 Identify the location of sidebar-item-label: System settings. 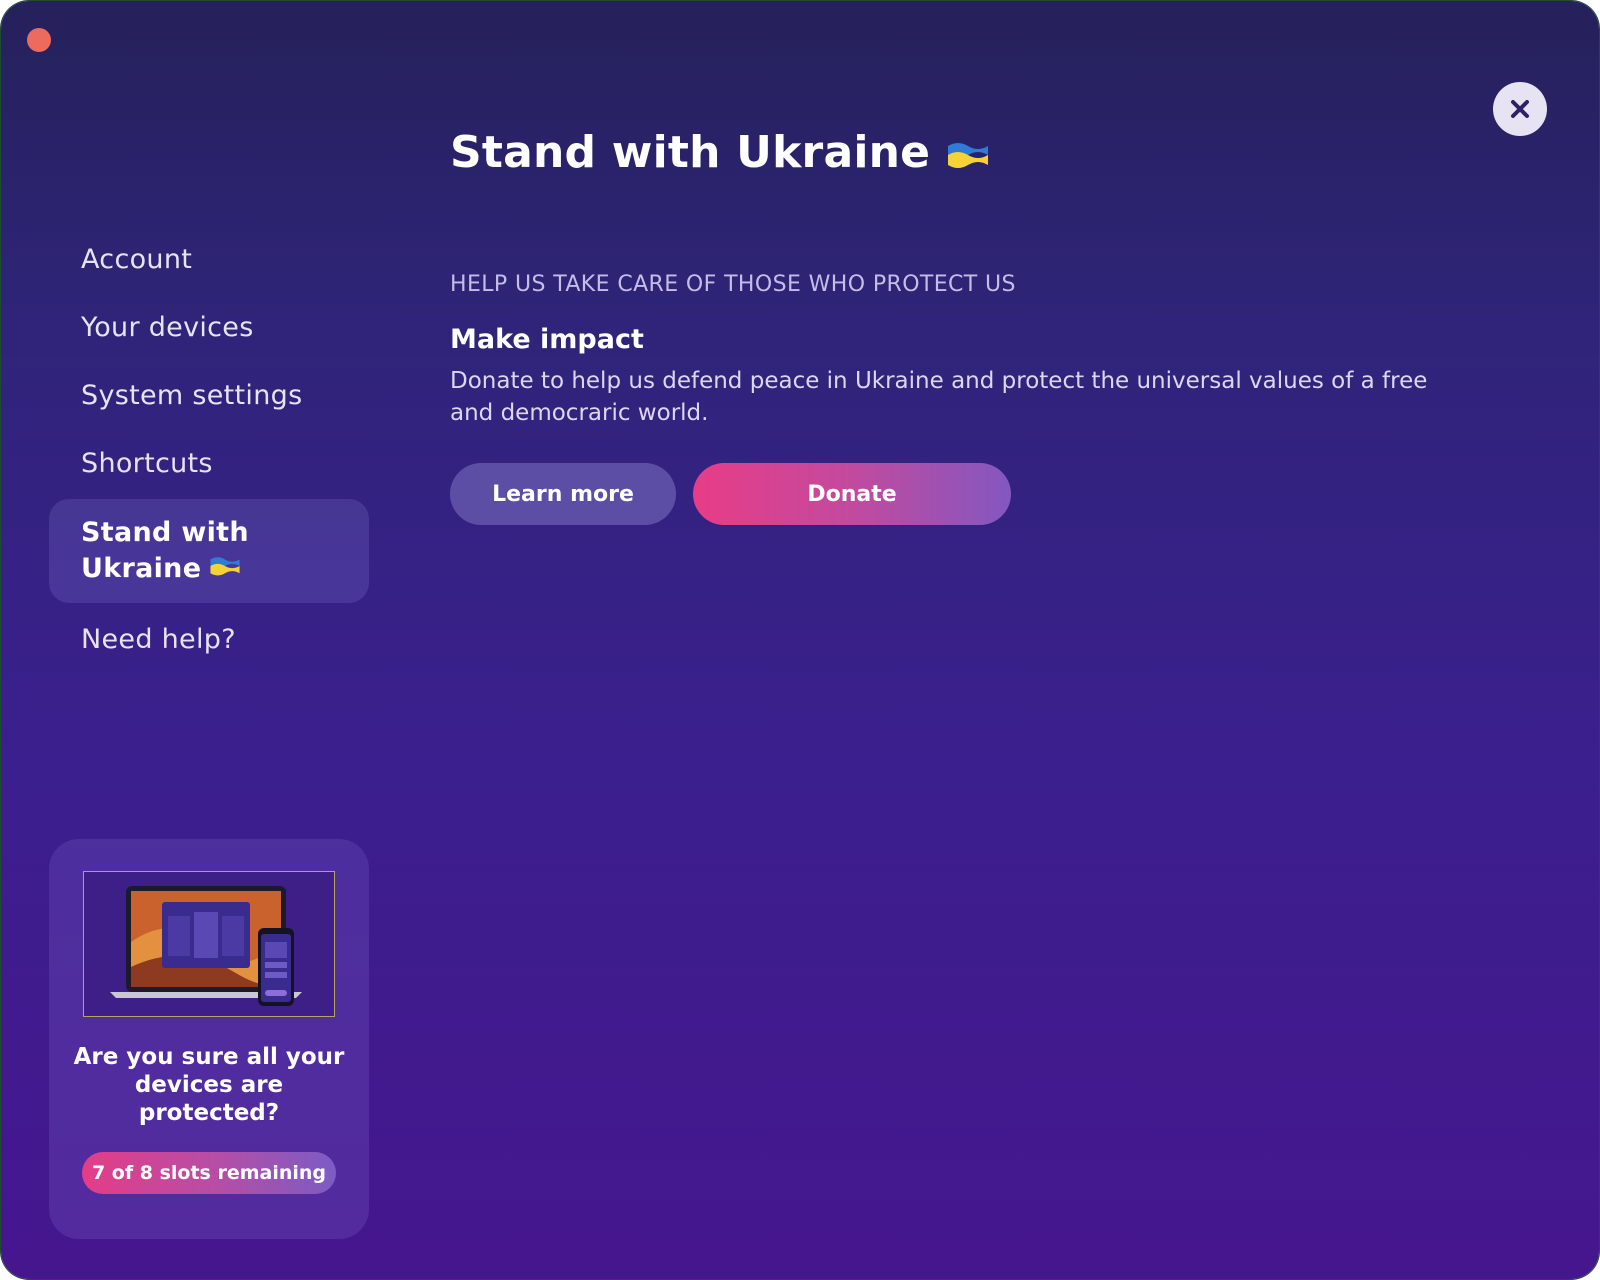
(192, 395).